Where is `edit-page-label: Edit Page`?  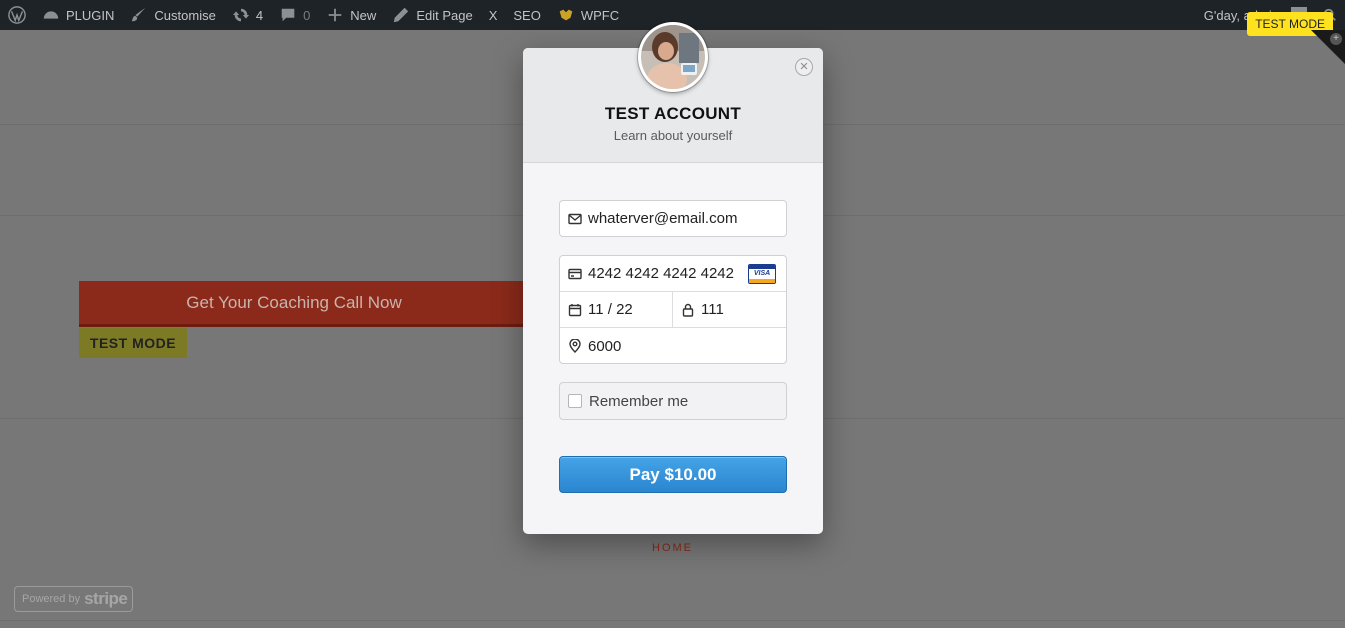
edit-page-label: Edit Page is located at coordinates (444, 15).